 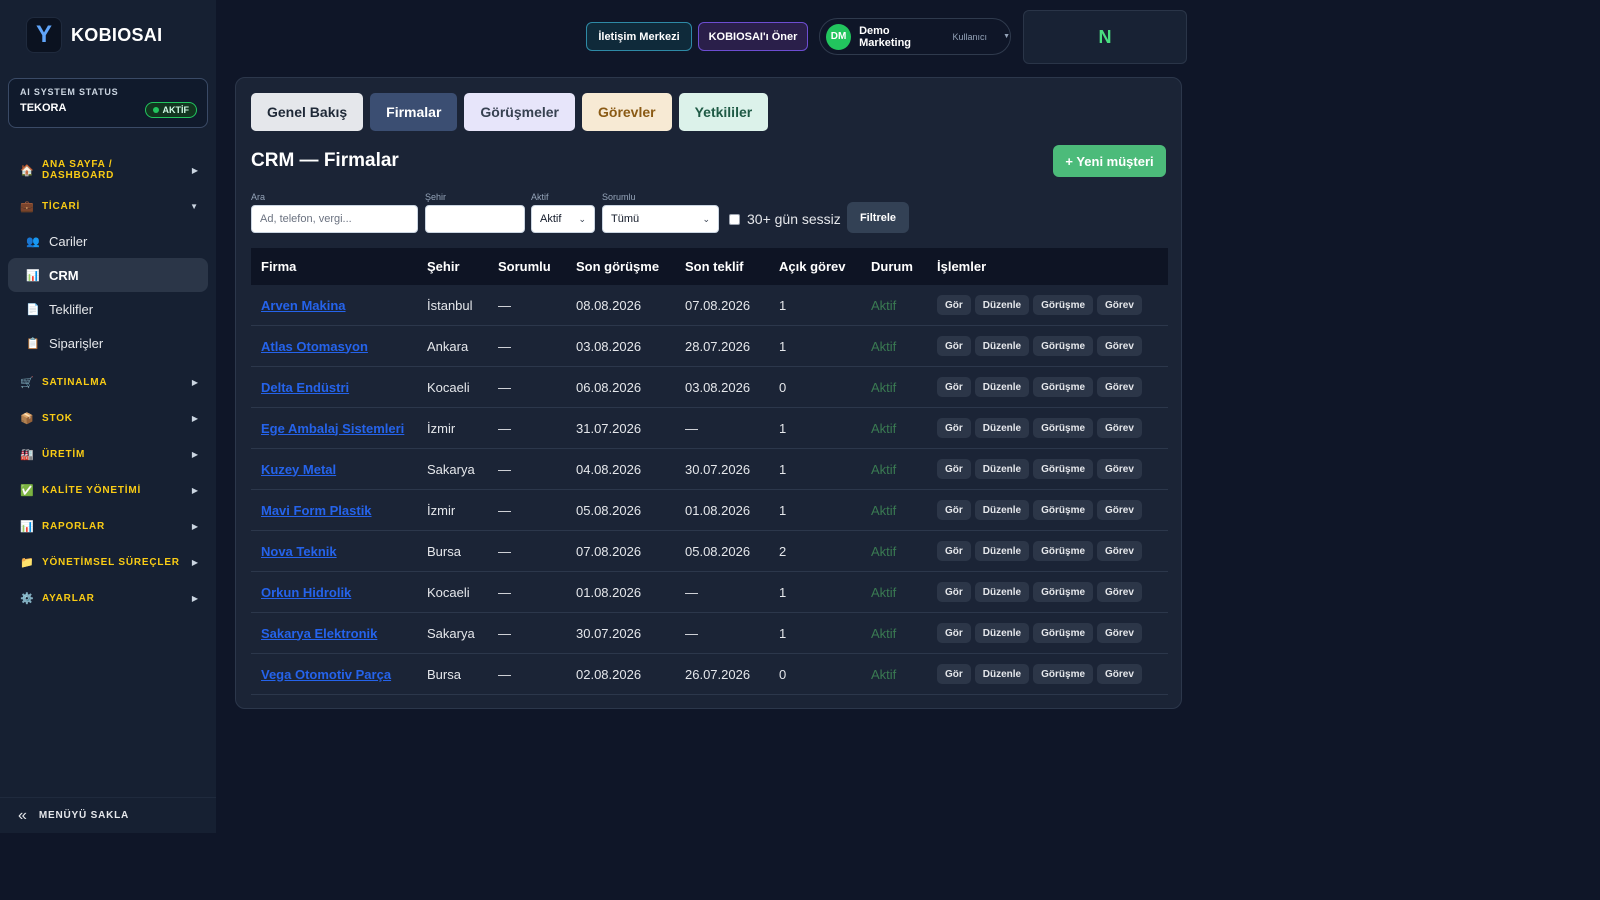 I want to click on user-menu: DM Demo Marketing Kullanıcı ▼, so click(x=915, y=36).